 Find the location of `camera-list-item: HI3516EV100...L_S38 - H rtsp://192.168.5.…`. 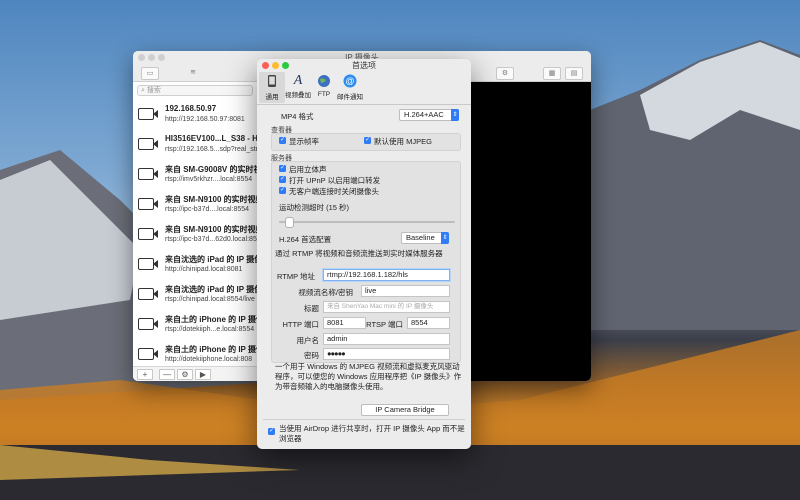

camera-list-item: HI3516EV100...L_S38 - H rtsp://192.168.5.… is located at coordinates (195, 145).